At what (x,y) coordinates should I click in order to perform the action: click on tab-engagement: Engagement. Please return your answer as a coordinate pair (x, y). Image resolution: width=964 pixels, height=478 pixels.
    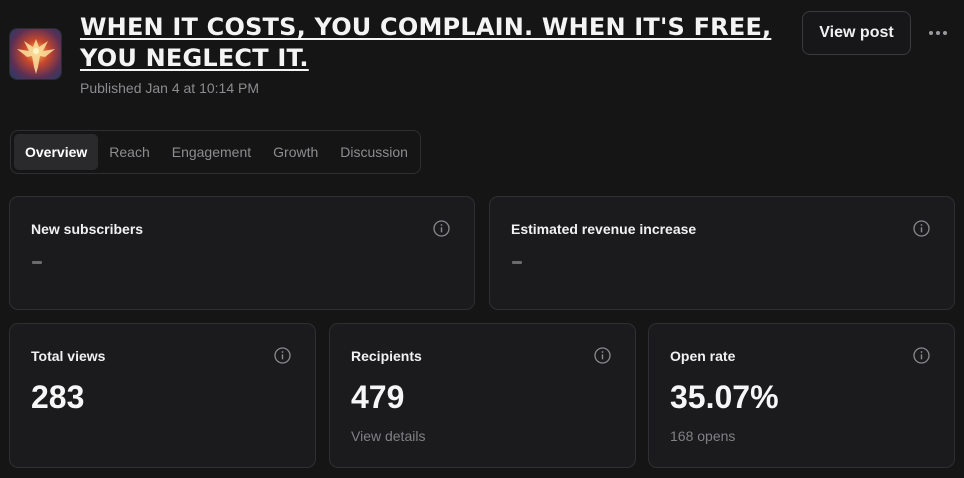
    Looking at the image, I should click on (211, 152).